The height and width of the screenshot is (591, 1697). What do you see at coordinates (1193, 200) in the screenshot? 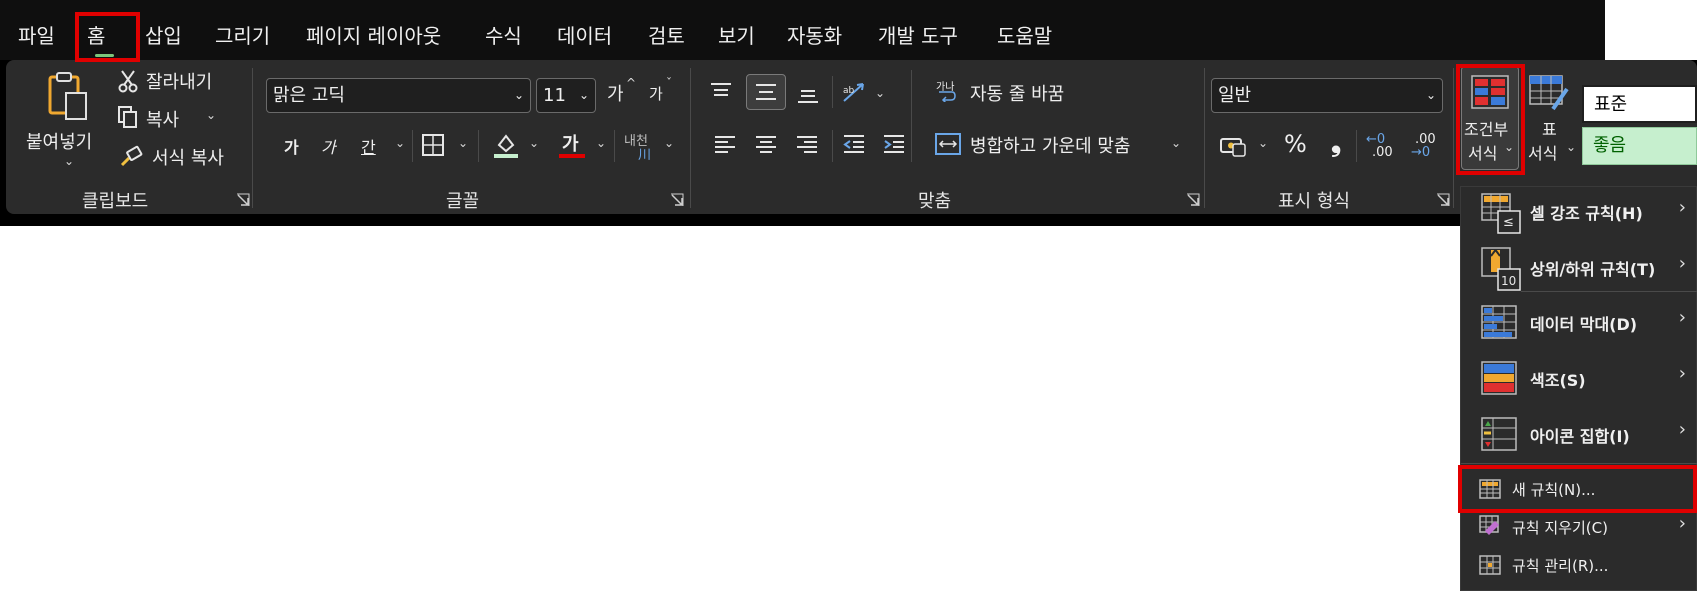
I see `alignment-launcher-icon` at bounding box center [1193, 200].